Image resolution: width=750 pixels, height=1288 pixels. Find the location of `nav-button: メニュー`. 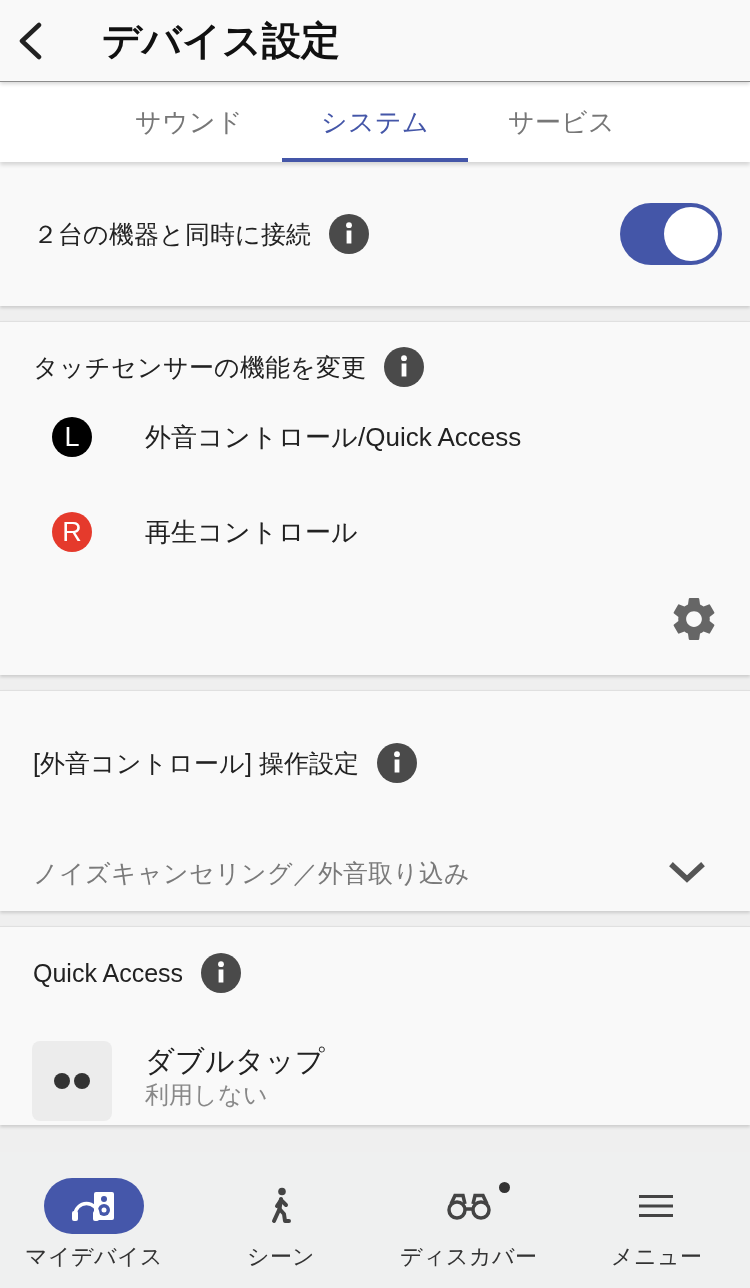

nav-button: メニュー is located at coordinates (656, 1220).